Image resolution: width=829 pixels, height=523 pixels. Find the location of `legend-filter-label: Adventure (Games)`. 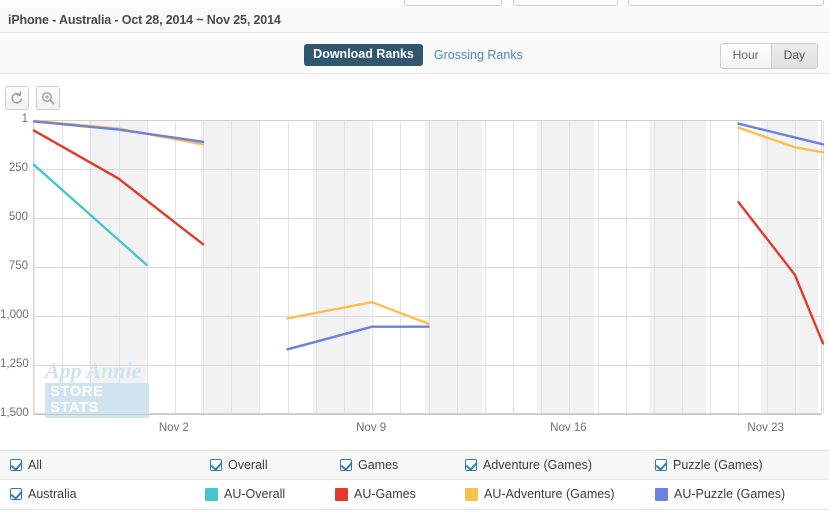

legend-filter-label: Adventure (Games) is located at coordinates (538, 465).